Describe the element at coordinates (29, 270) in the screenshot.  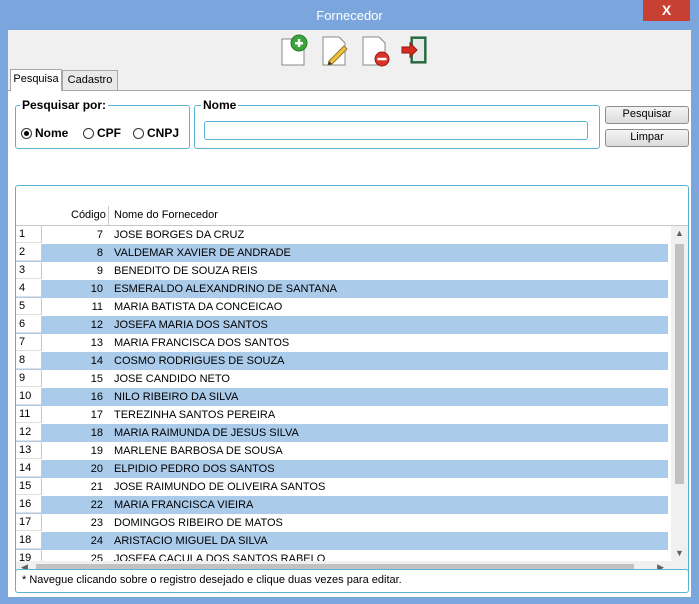
I see `row-number: 3` at that location.